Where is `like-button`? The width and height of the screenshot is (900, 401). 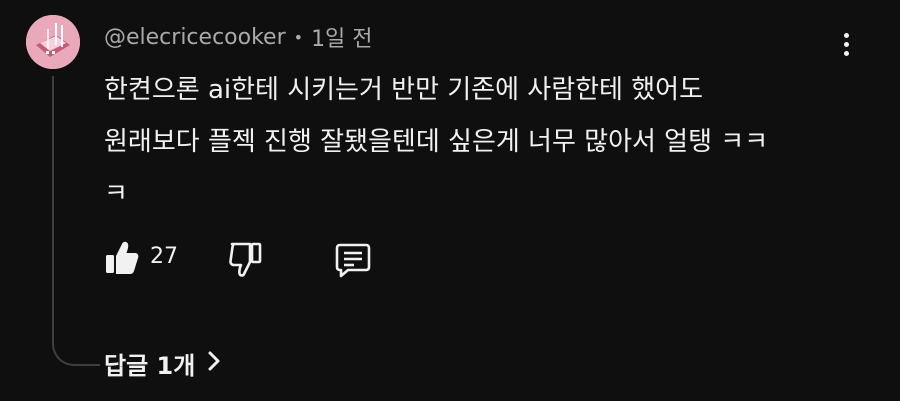 like-button is located at coordinates (122, 258).